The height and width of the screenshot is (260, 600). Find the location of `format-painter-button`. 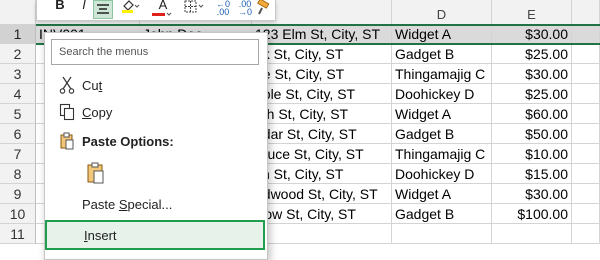

format-painter-button is located at coordinates (264, 9).